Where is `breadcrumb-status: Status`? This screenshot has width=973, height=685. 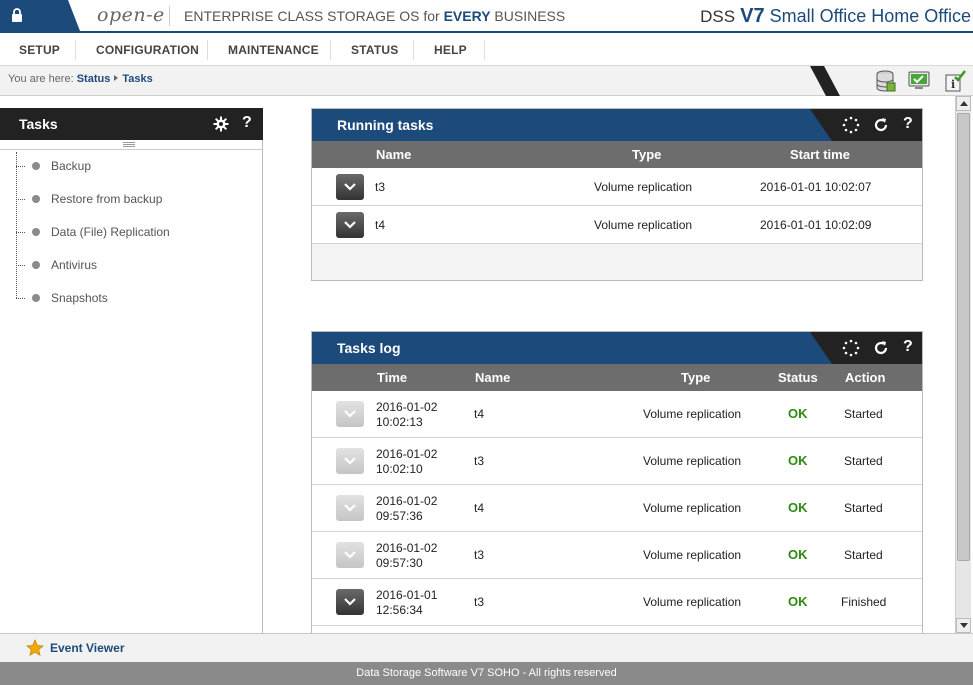
breadcrumb-status: Status is located at coordinates (94, 79).